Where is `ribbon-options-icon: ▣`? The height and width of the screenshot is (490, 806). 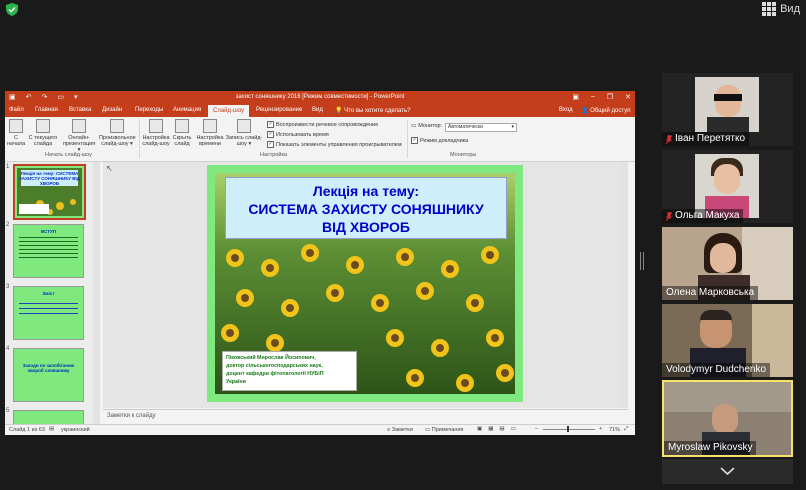 ribbon-options-icon: ▣ is located at coordinates (575, 97).